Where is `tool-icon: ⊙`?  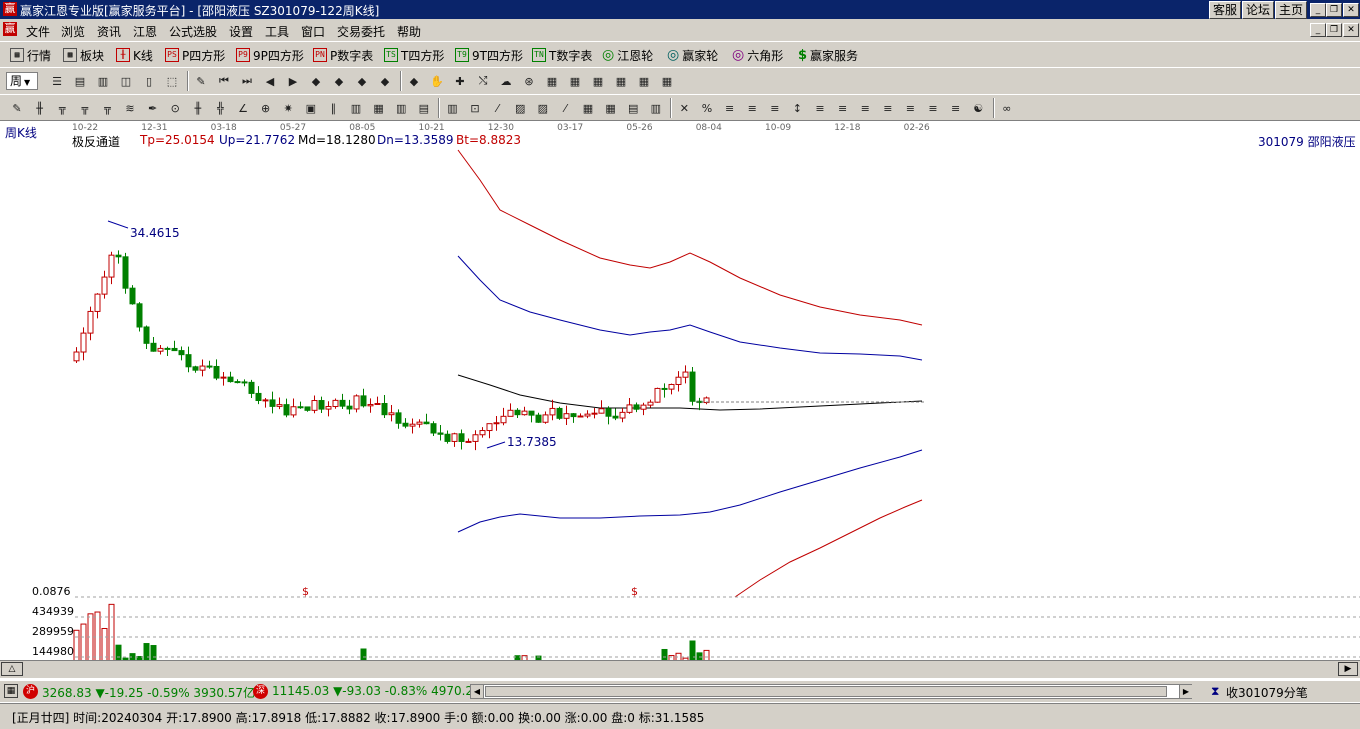
tool-icon: ⊙ is located at coordinates (175, 108).